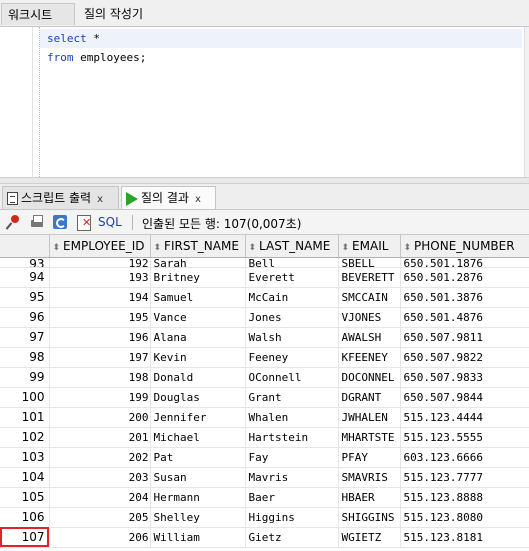 Image resolution: width=529 pixels, height=551 pixels. What do you see at coordinates (25, 457) in the screenshot?
I see `row-number: 103` at bounding box center [25, 457].